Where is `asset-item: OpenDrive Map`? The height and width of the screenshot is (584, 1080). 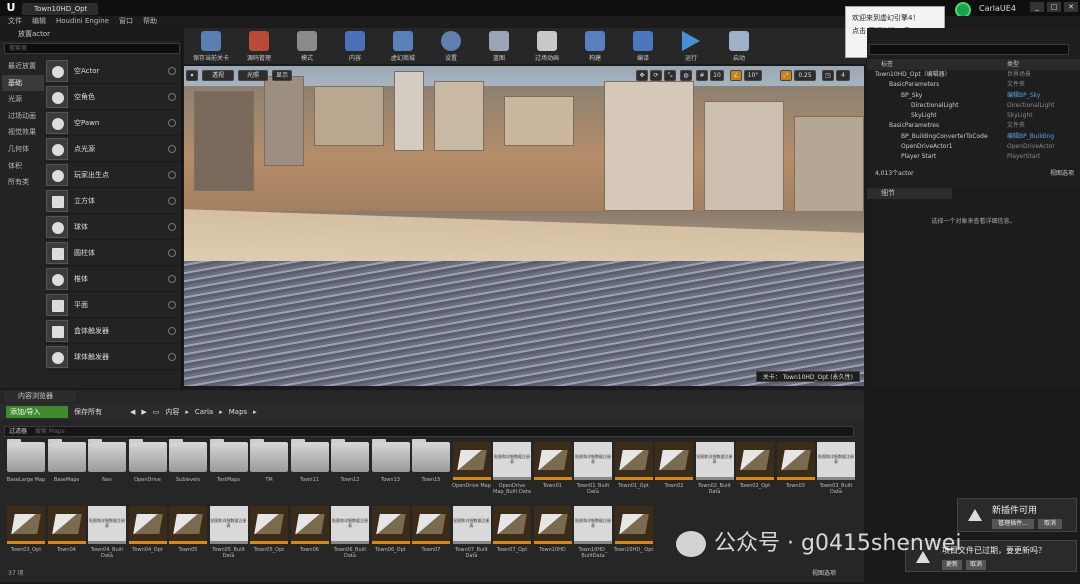
asset-item: OpenDrive Map is located at coordinates (472, 471).